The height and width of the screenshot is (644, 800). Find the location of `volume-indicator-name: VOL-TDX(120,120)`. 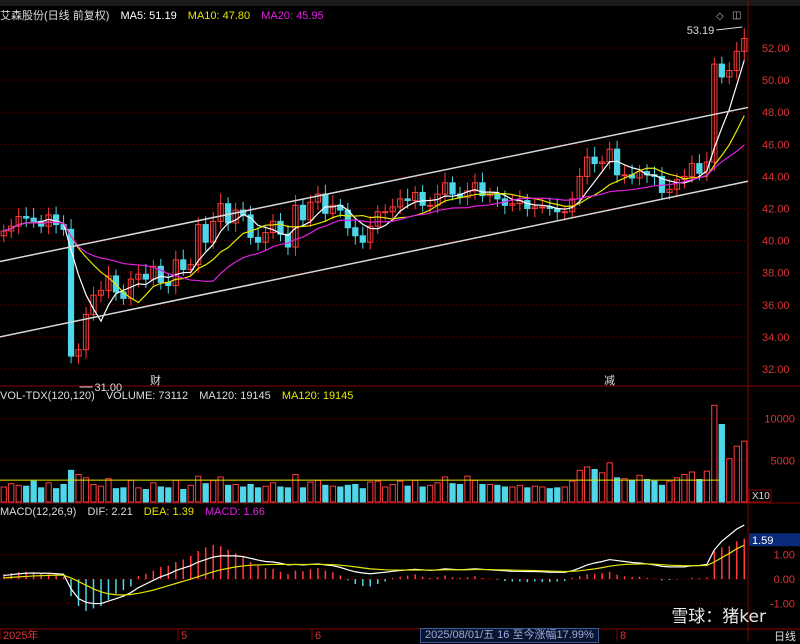

volume-indicator-name: VOL-TDX(120,120) is located at coordinates (47, 396).